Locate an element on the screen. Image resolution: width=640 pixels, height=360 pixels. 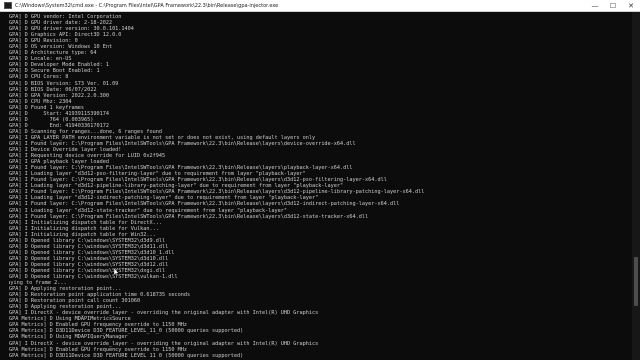
terminal-icon is located at coordinates (8, 5).